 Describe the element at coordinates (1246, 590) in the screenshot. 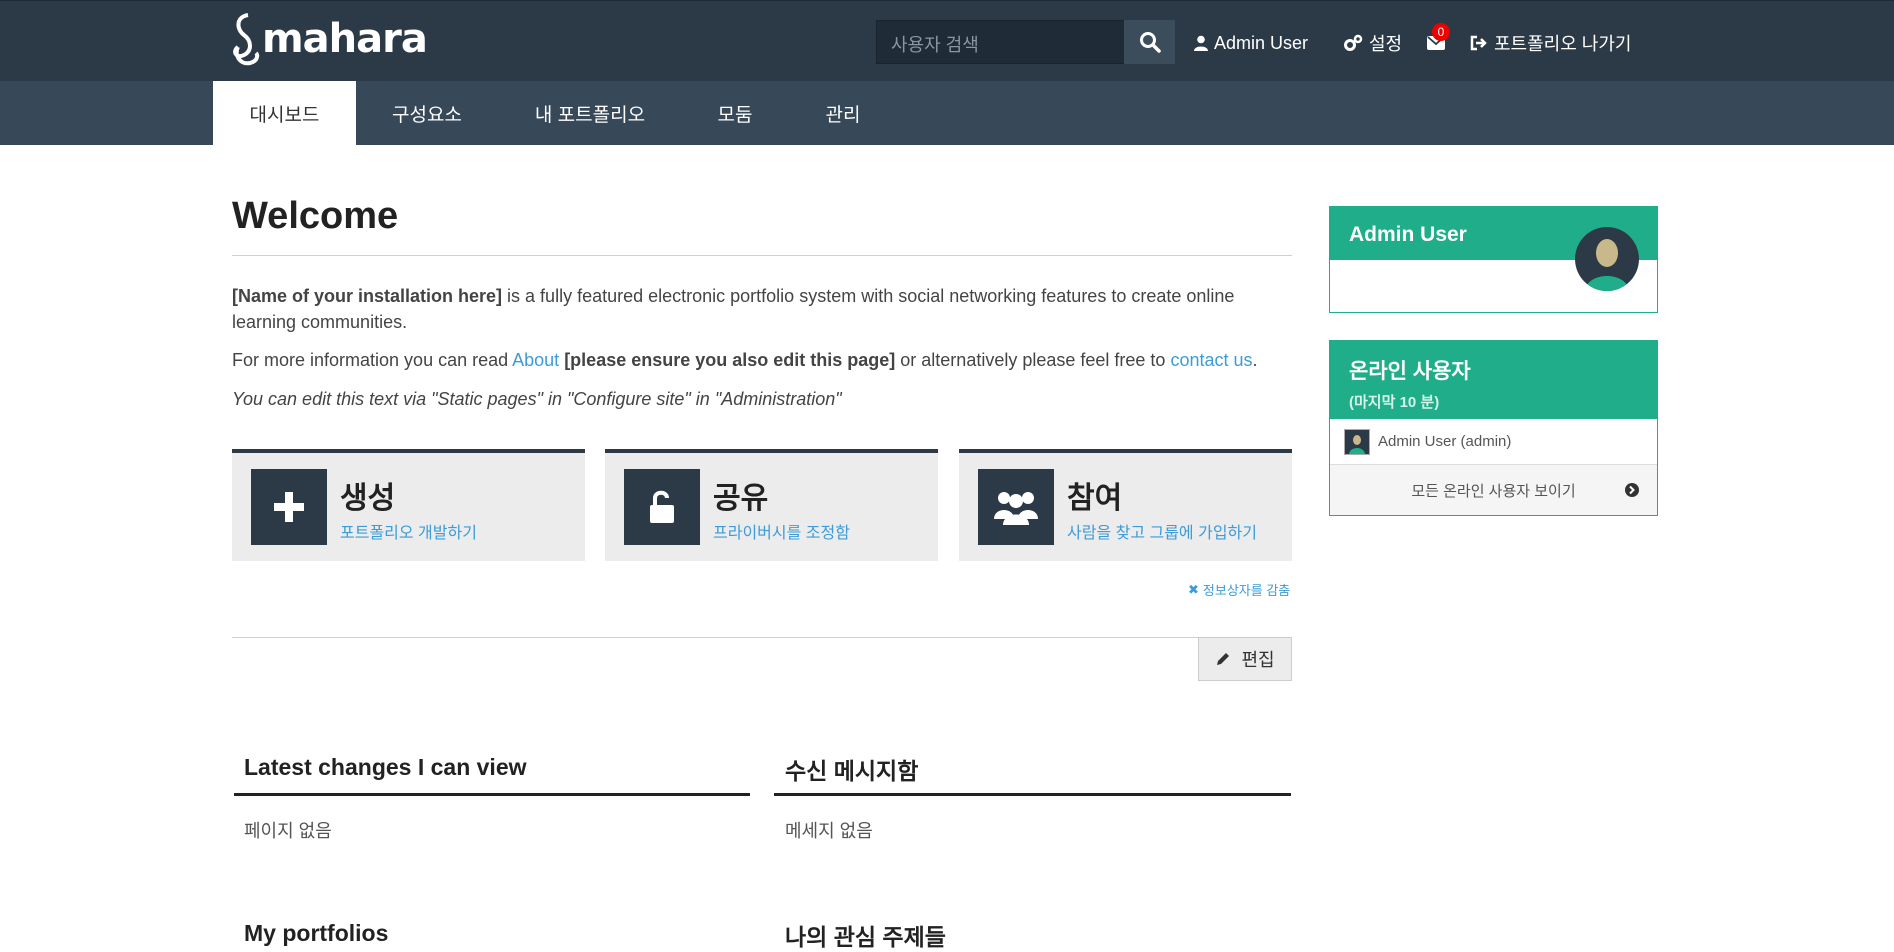

I see `hide-info-label: 정보상자를 감춤` at that location.